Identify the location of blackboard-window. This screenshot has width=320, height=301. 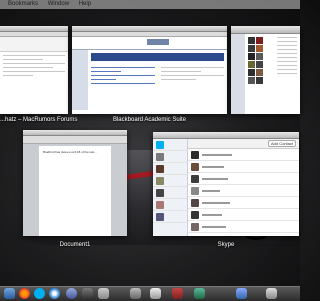
(149, 70).